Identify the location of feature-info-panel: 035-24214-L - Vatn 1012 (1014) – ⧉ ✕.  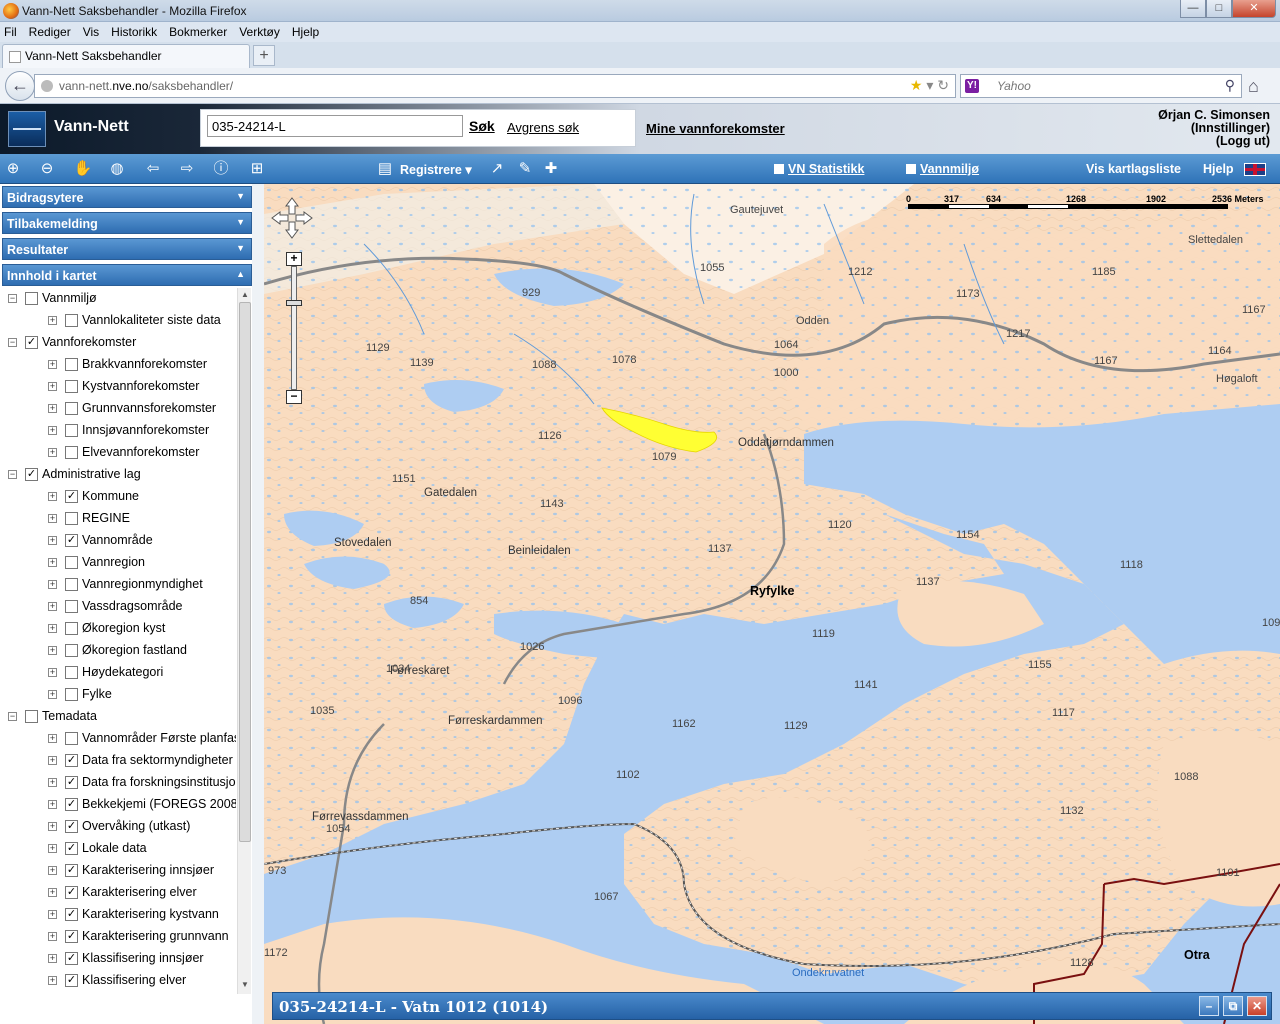
(772, 1006).